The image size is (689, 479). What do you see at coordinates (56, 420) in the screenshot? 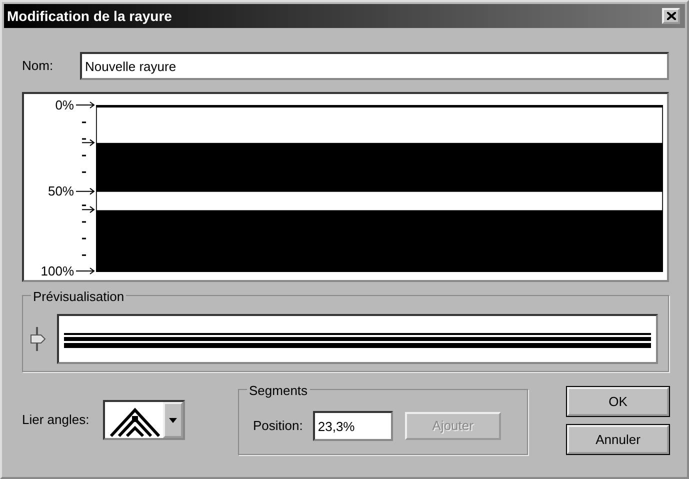
I see `link-angles-label: Lier angles:` at bounding box center [56, 420].